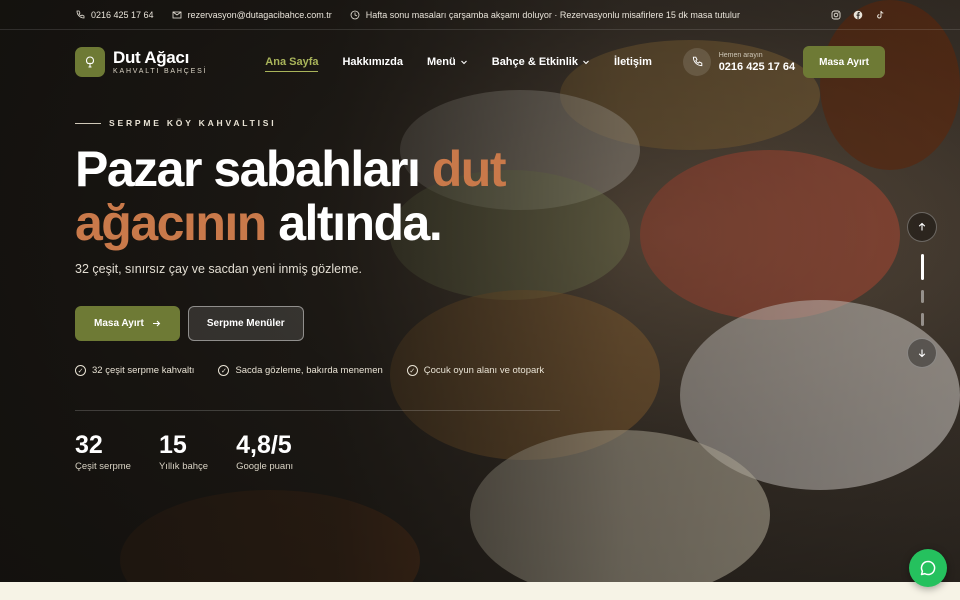  What do you see at coordinates (193, 123) in the screenshot?
I see `hero-eyebrow-text: SERPME KÖY KAHVALTISI` at bounding box center [193, 123].